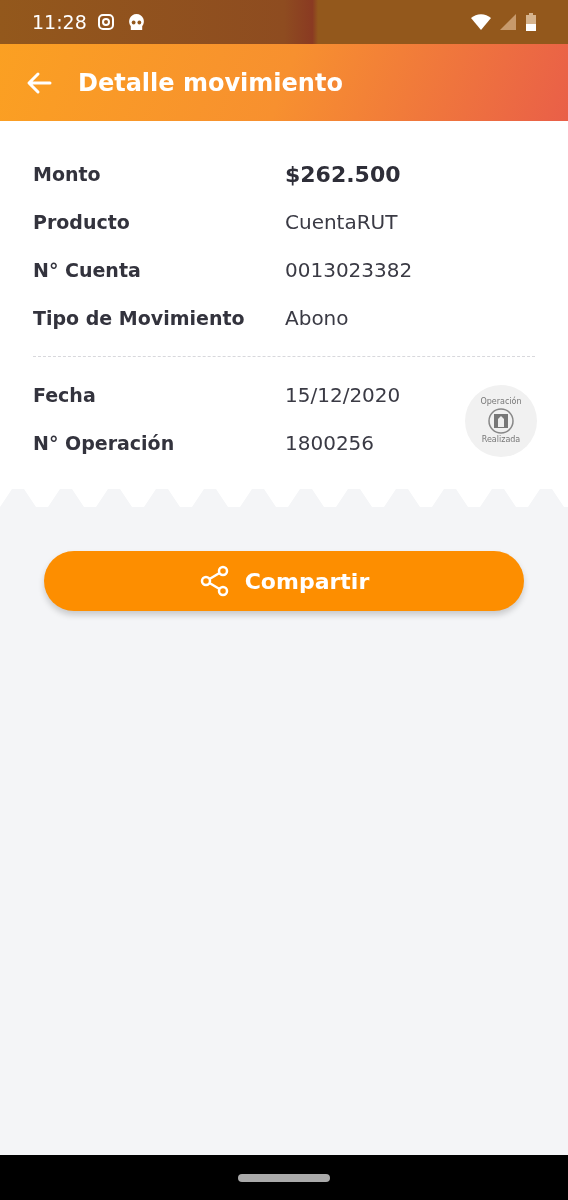 This screenshot has width=568, height=1200. What do you see at coordinates (531, 22) in the screenshot?
I see `battery-icon` at bounding box center [531, 22].